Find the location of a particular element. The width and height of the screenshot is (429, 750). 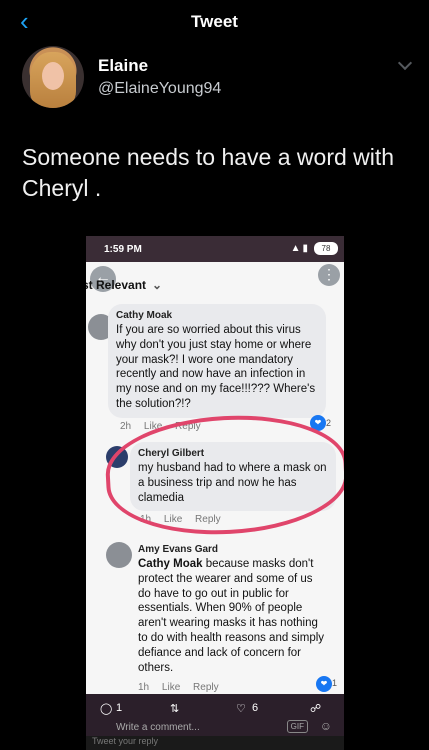

sort-selector: st Relevant ⌄ is located at coordinates (124, 285).